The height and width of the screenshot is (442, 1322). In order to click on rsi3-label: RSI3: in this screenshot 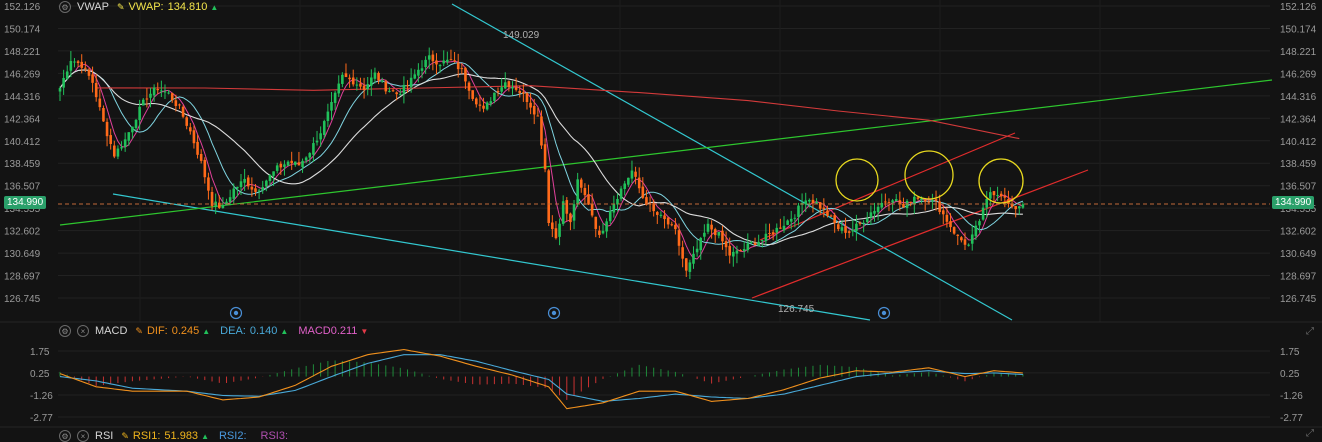, I will do `click(274, 436)`.